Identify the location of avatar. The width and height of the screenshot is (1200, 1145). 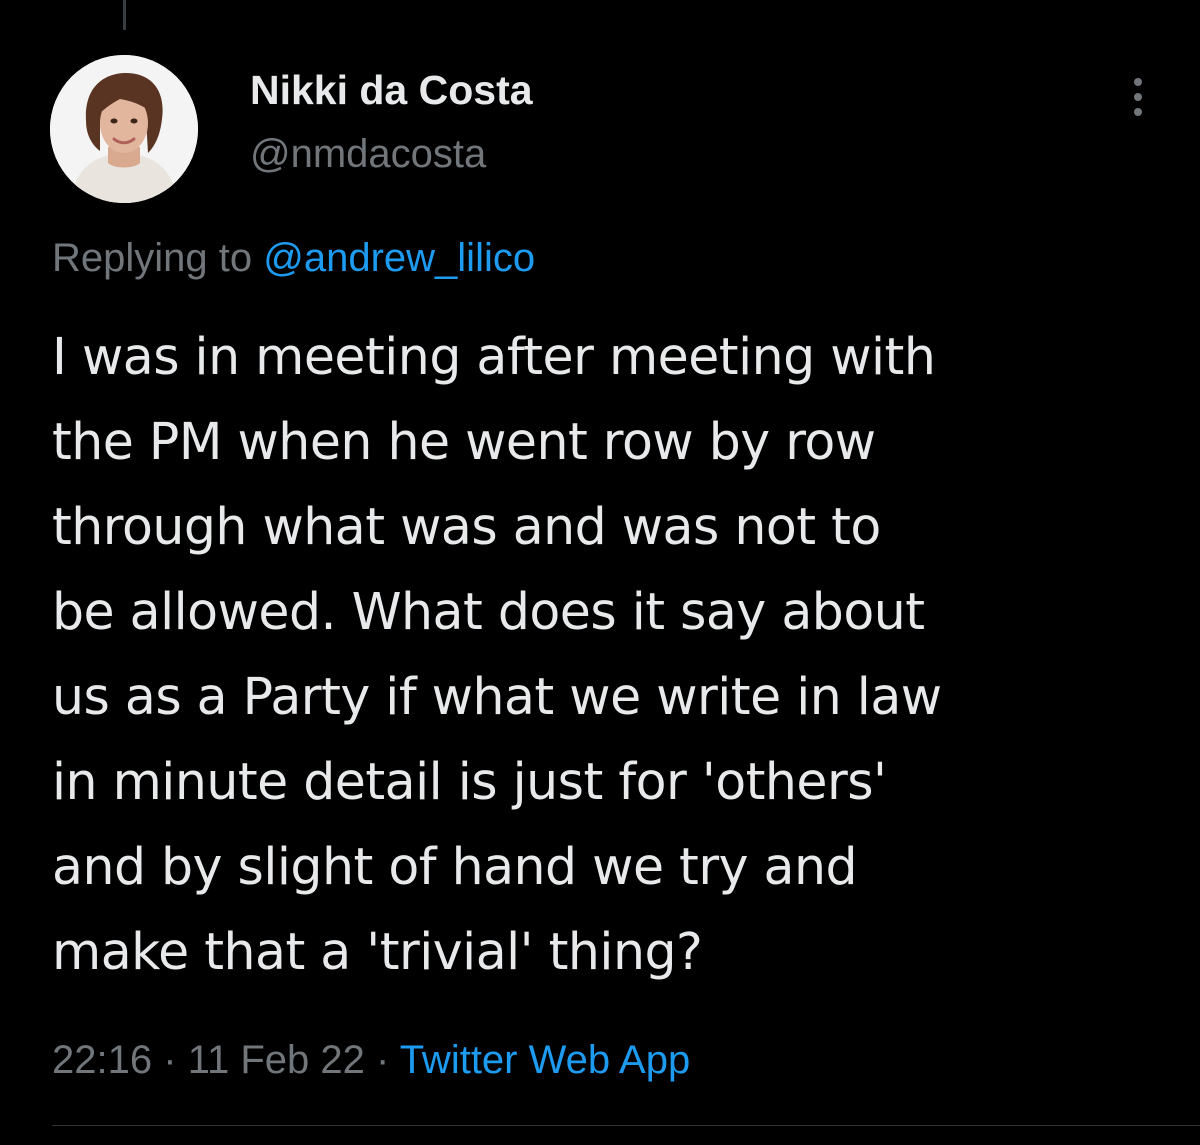
(124, 129).